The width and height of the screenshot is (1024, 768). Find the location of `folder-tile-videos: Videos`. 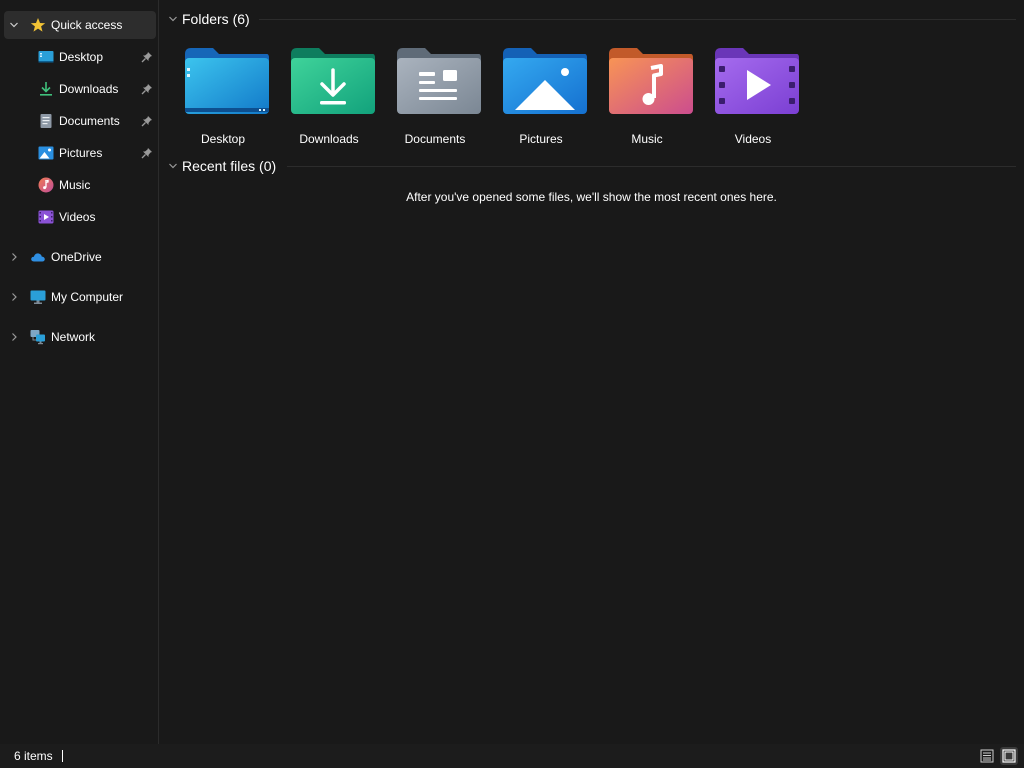

folder-tile-videos: Videos is located at coordinates (753, 96).